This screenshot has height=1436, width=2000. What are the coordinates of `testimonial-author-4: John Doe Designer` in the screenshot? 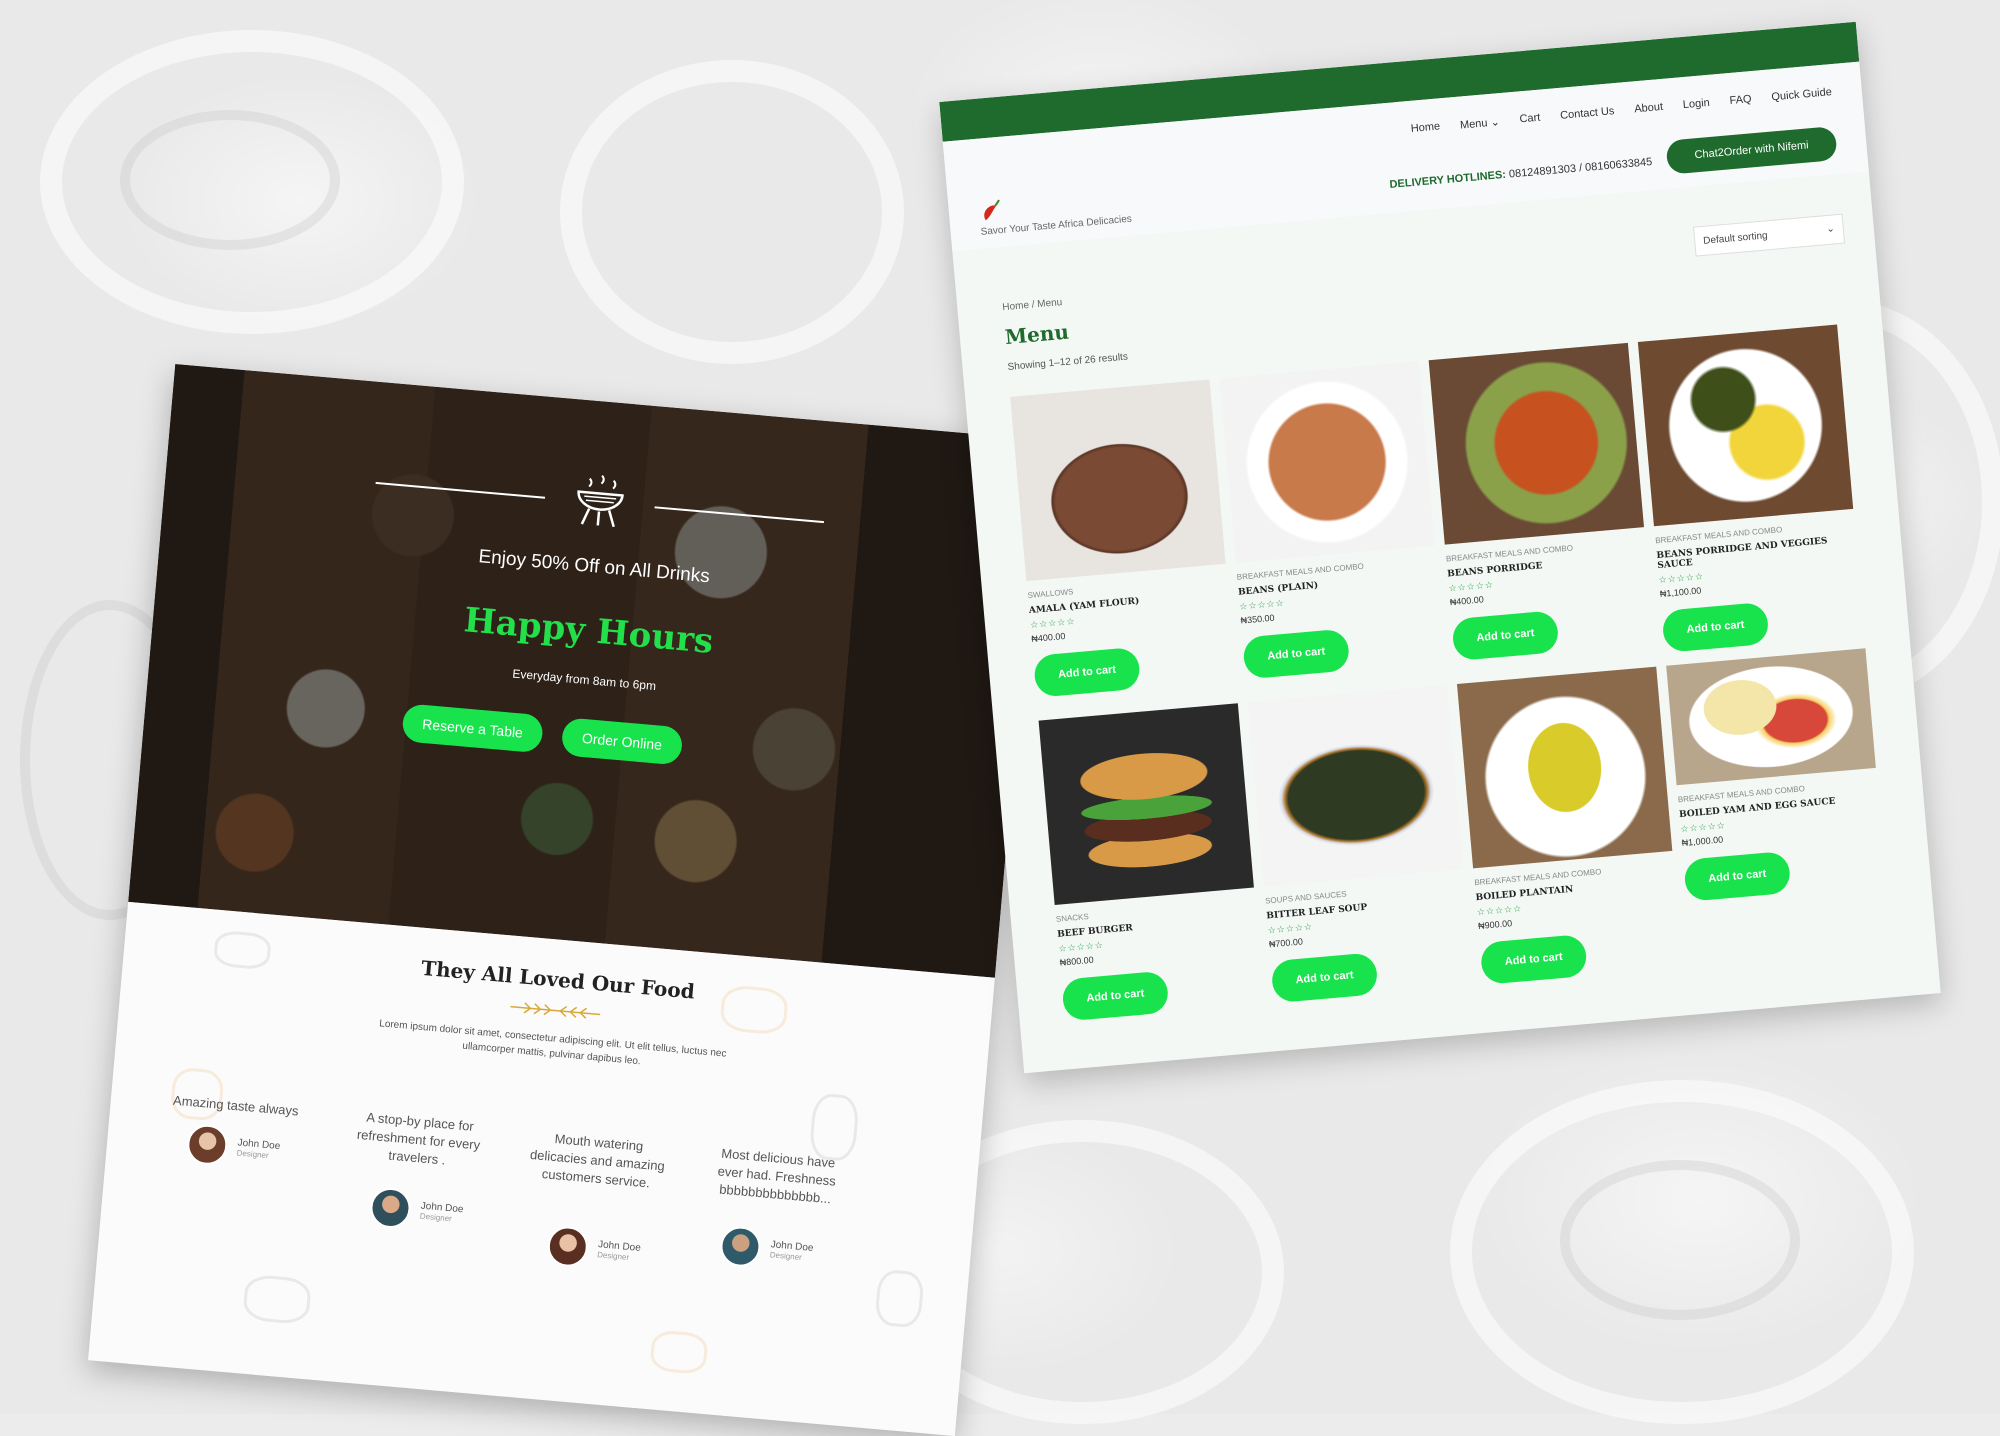 It's located at (766, 1248).